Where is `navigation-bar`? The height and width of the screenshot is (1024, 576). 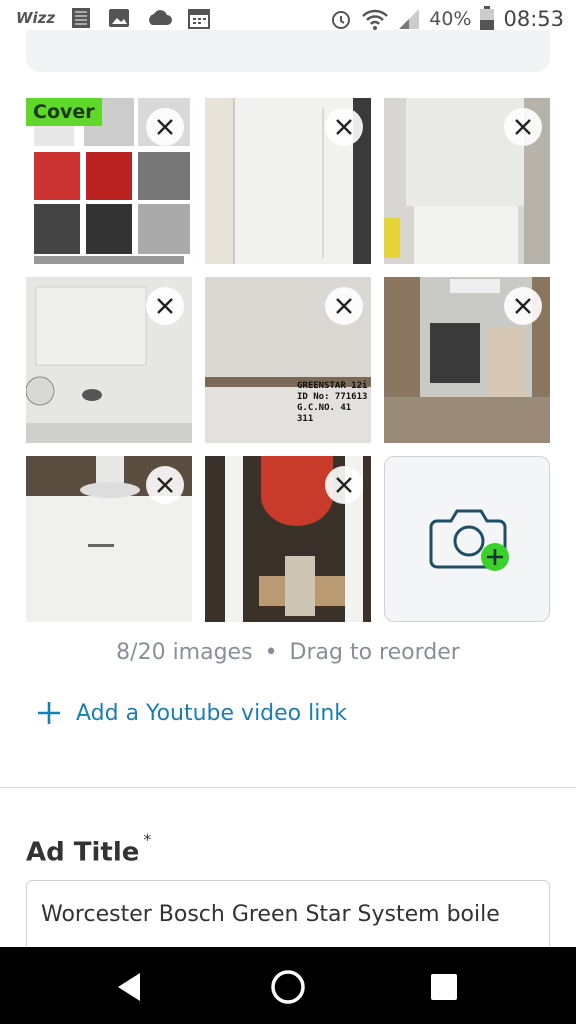 navigation-bar is located at coordinates (288, 985).